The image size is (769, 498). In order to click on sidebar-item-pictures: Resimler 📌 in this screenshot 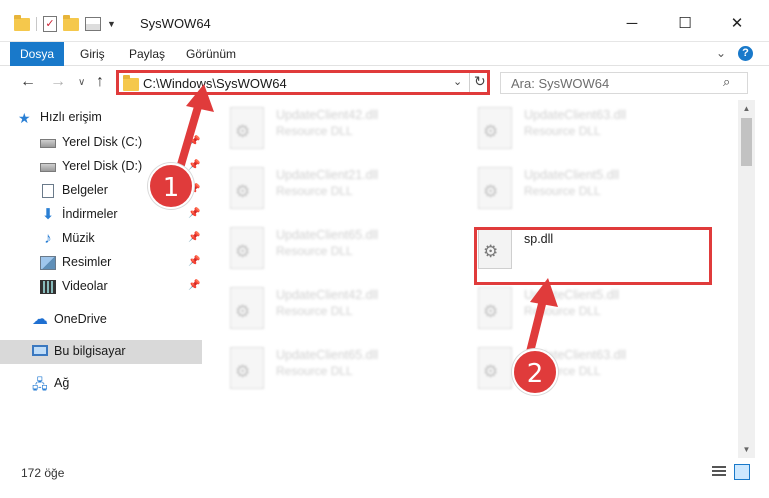, I will do `click(101, 263)`.